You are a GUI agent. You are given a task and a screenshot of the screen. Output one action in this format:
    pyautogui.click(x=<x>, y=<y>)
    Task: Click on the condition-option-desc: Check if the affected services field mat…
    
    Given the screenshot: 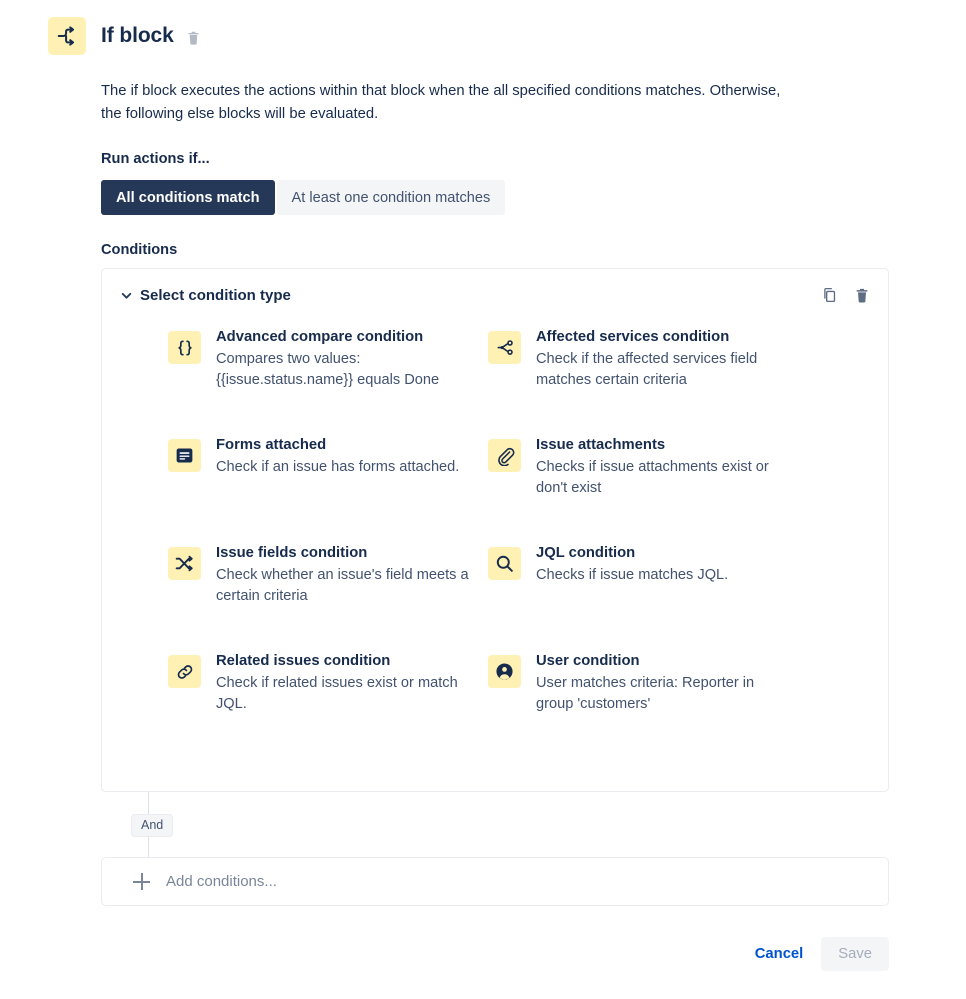 What is the action you would take?
    pyautogui.click(x=647, y=369)
    